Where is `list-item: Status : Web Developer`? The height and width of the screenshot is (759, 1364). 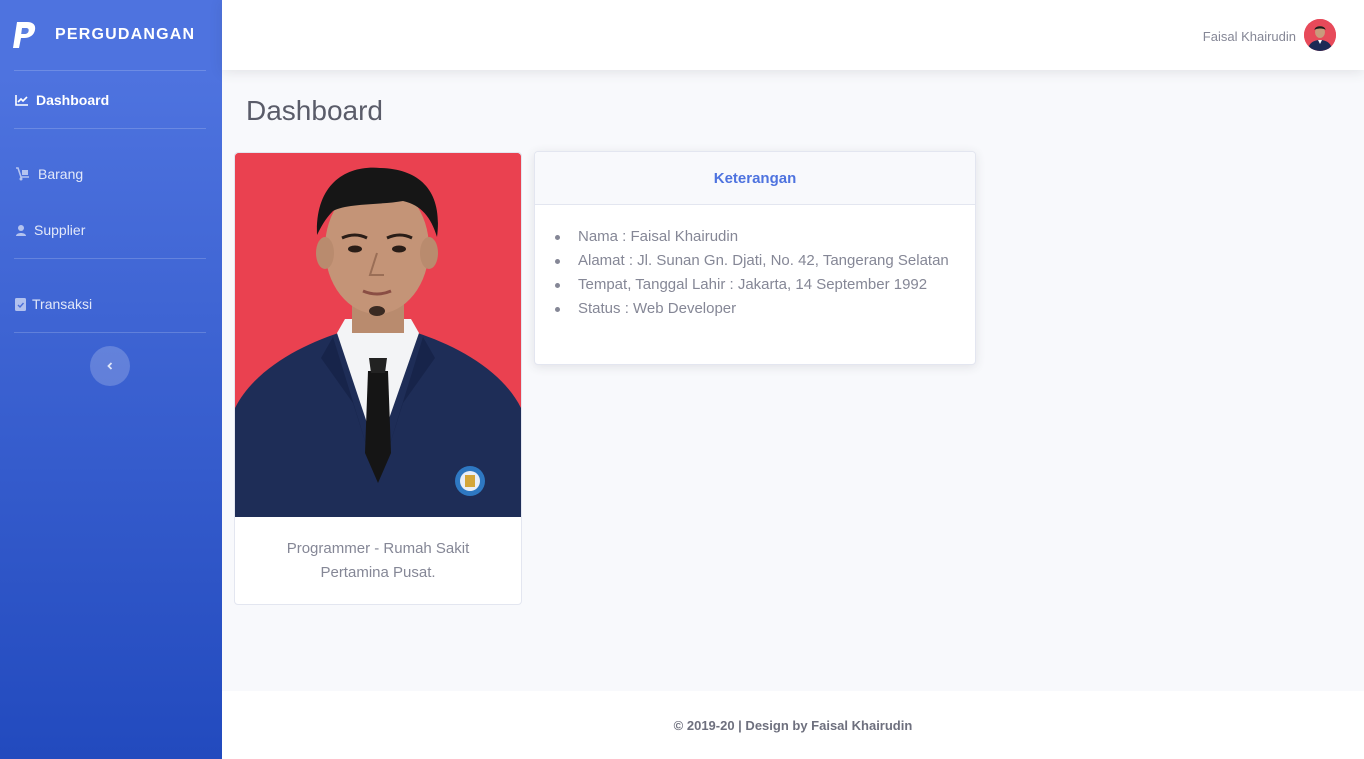
list-item: Status : Web Developer is located at coordinates (755, 309).